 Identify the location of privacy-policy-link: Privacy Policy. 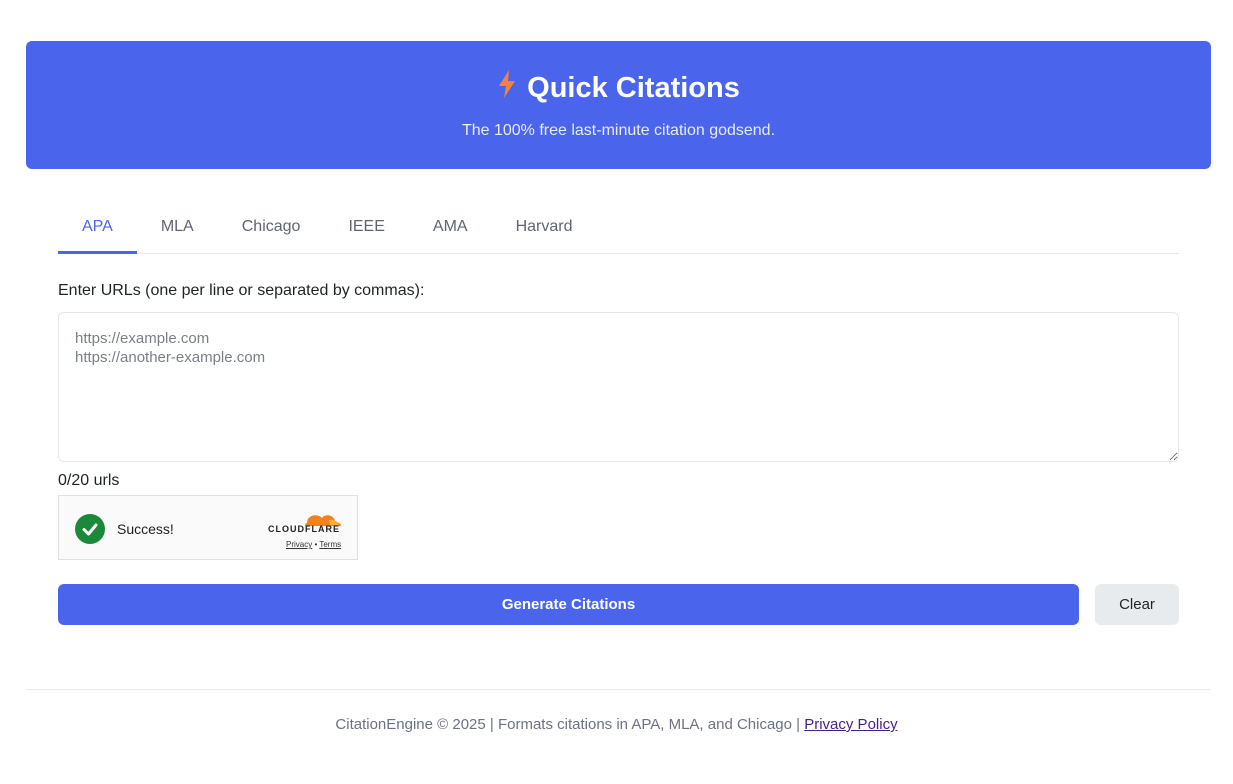
(850, 724).